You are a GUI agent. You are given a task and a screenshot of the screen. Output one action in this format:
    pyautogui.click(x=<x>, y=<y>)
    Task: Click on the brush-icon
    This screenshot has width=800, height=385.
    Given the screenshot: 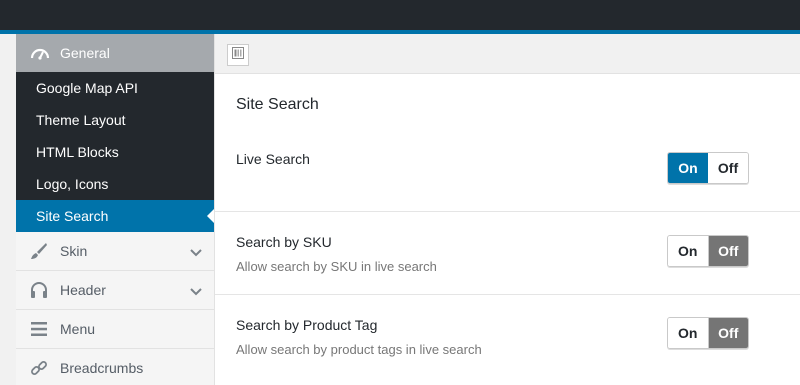 What is the action you would take?
    pyautogui.click(x=39, y=251)
    